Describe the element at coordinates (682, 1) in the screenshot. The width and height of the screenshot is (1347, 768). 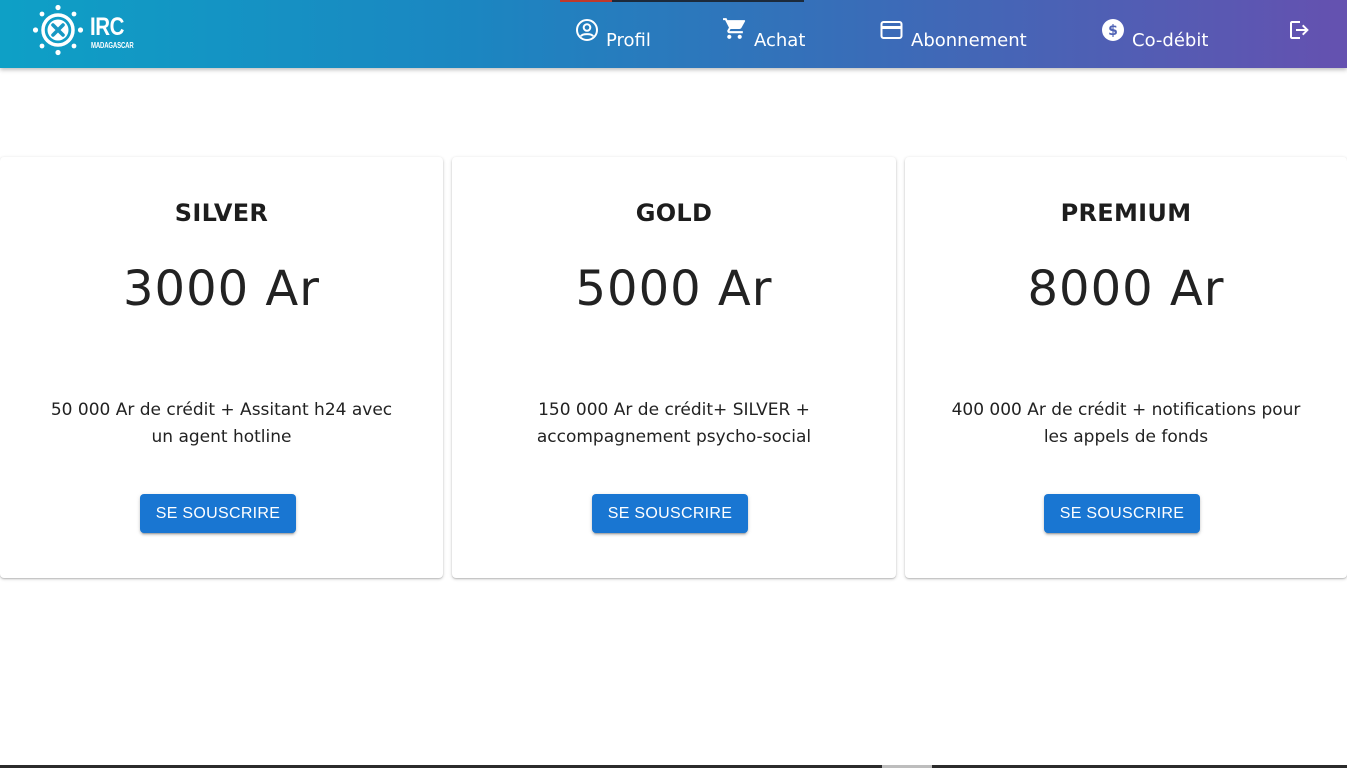
I see `loading-strip` at that location.